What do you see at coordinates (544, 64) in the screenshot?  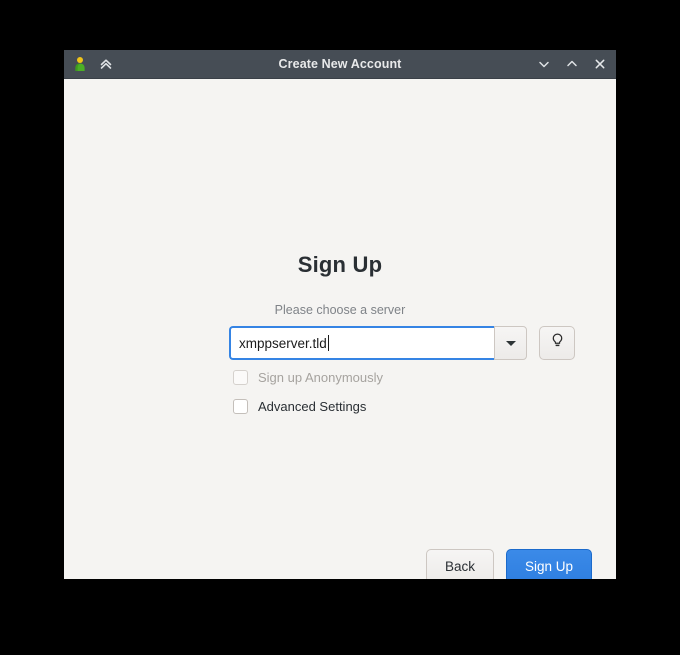 I see `minimize-button` at bounding box center [544, 64].